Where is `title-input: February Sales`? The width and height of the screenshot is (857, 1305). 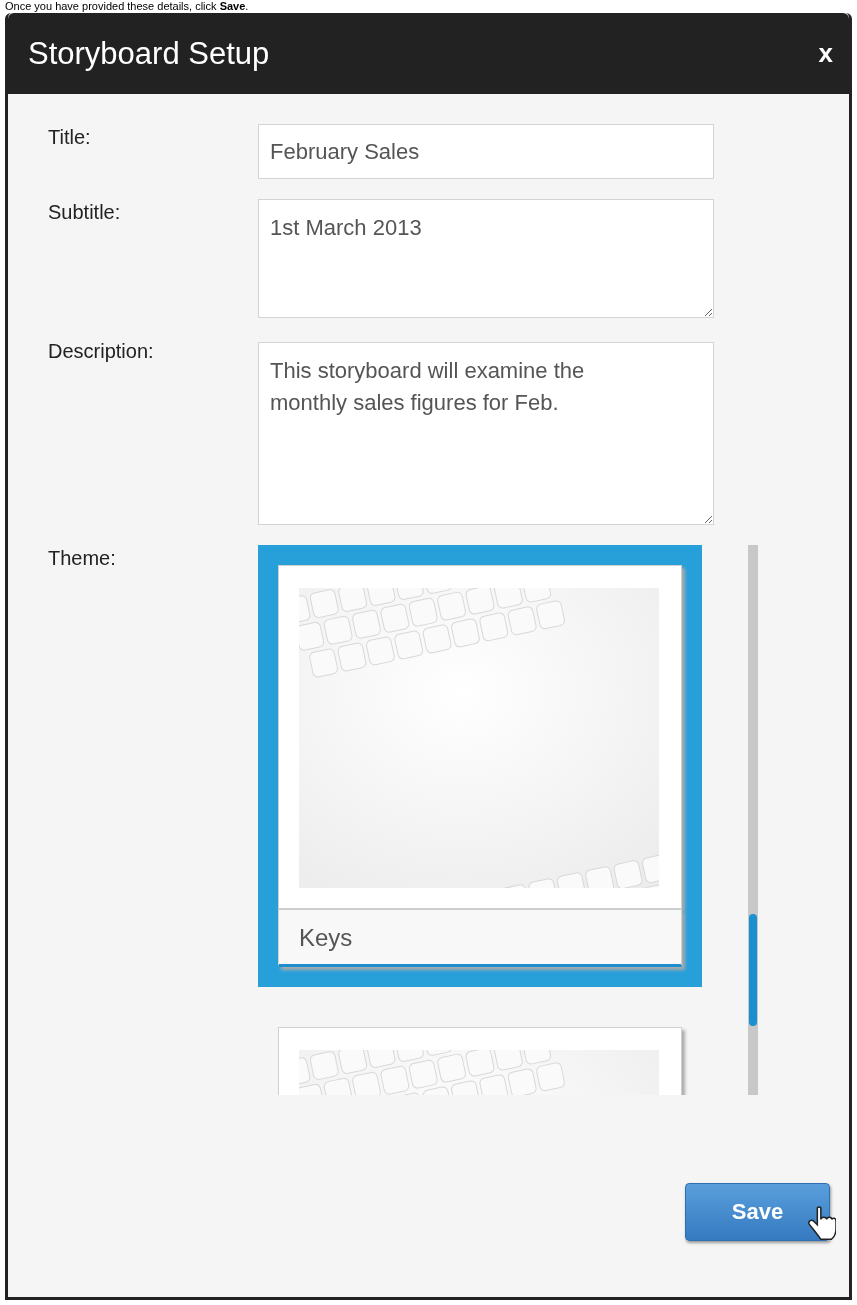 title-input: February Sales is located at coordinates (486, 151).